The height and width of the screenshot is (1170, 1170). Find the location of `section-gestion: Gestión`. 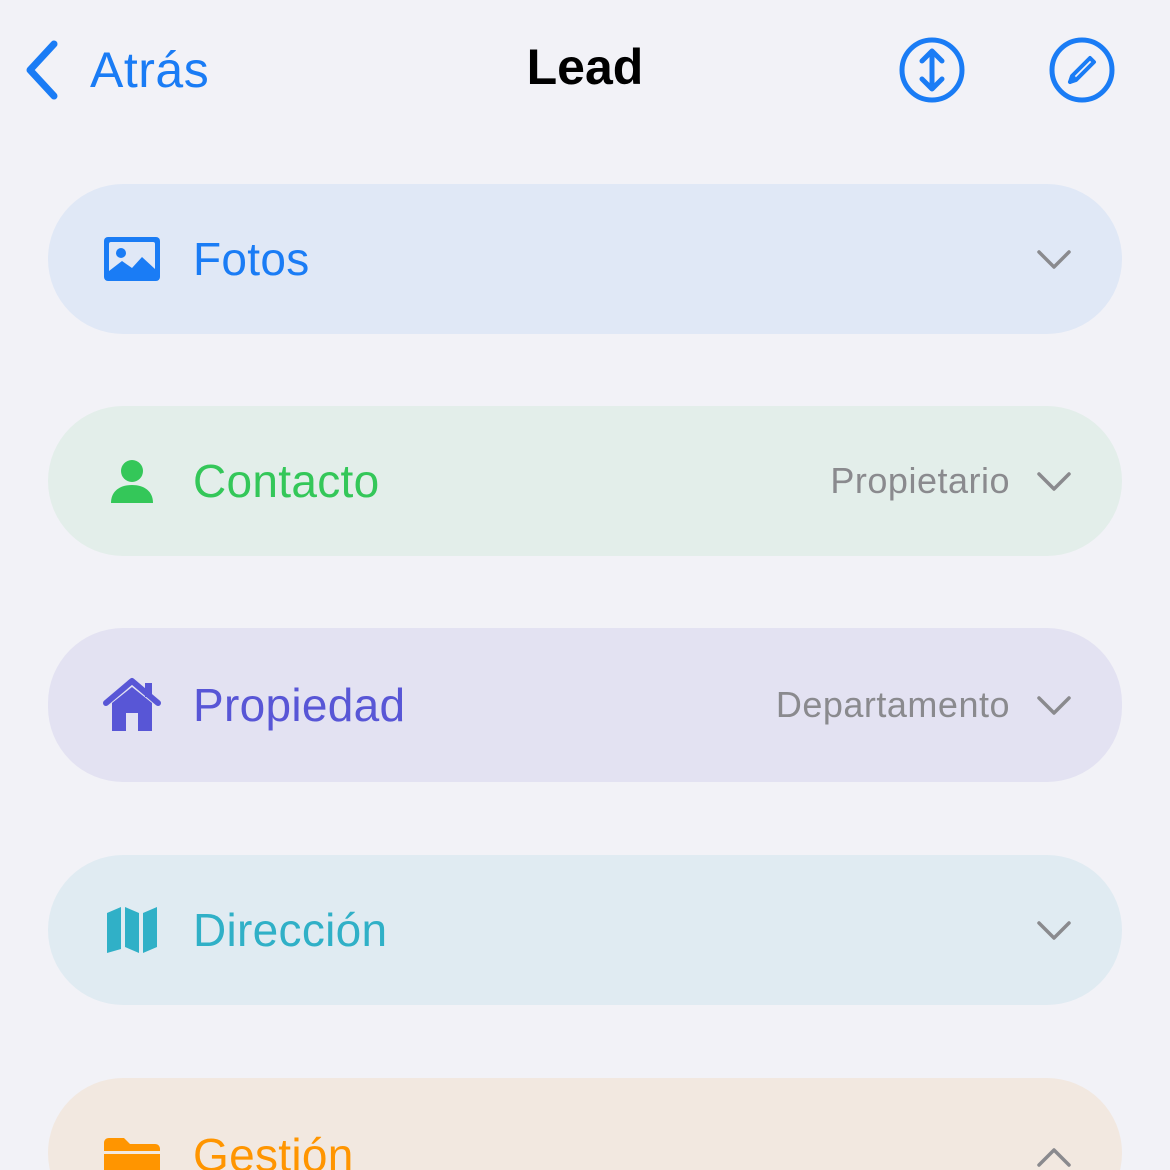

section-gestion: Gestión is located at coordinates (585, 1124).